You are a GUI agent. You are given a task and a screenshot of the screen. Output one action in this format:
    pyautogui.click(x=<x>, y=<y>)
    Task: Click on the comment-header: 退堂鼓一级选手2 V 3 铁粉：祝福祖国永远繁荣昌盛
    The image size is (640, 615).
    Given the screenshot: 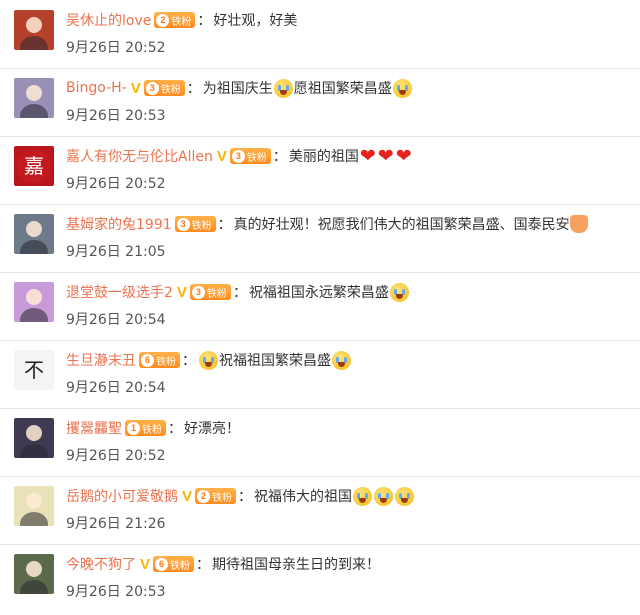 What is the action you would take?
    pyautogui.click(x=238, y=292)
    